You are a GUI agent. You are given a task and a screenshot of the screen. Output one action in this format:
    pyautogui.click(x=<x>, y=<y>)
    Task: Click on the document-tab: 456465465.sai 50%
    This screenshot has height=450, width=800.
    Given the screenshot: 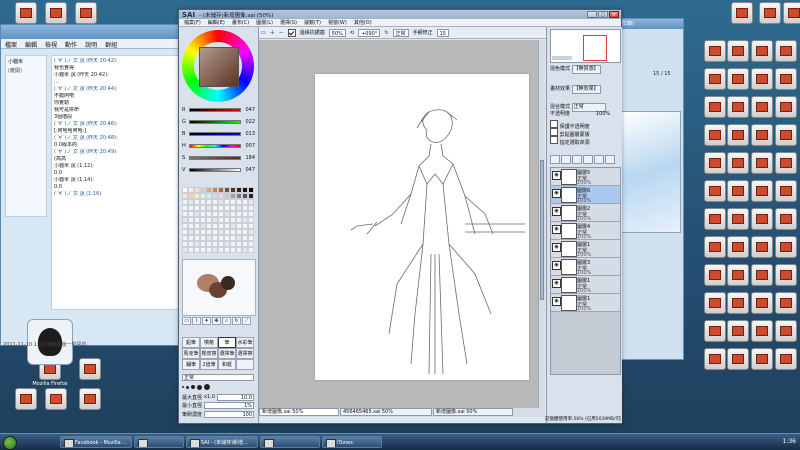 What is the action you would take?
    pyautogui.click(x=386, y=412)
    